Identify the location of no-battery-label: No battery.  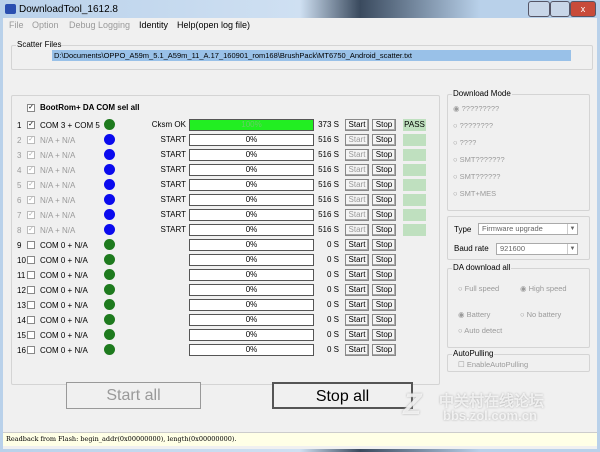
(544, 314).